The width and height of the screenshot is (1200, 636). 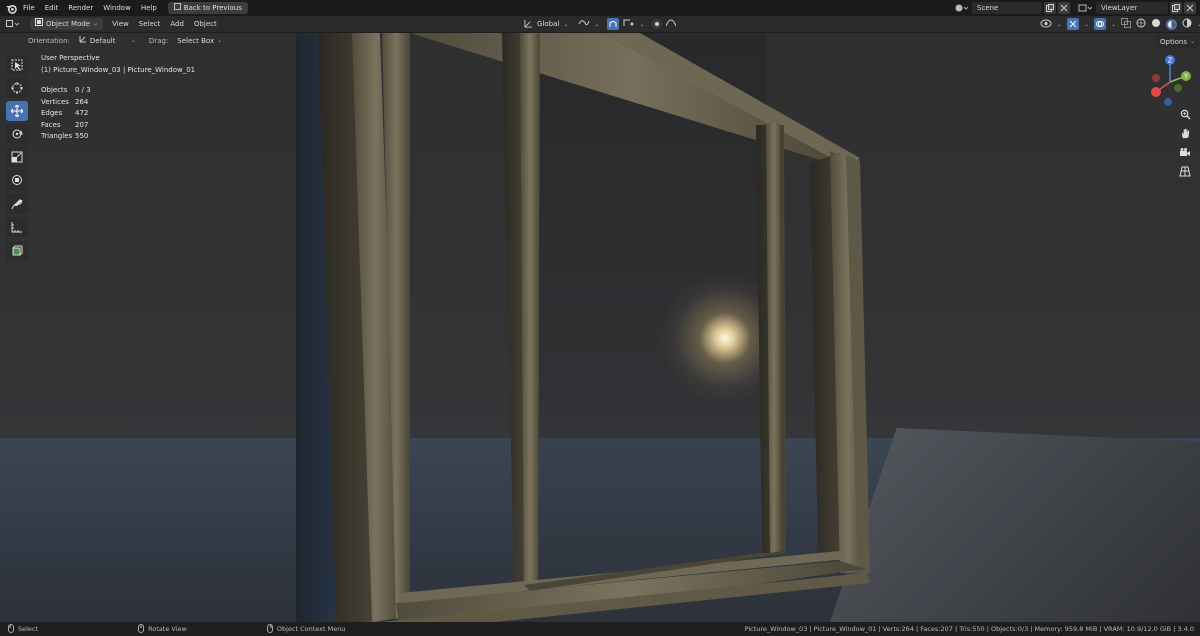 I want to click on view-layer-selector: ViewLayer, so click(x=1137, y=8).